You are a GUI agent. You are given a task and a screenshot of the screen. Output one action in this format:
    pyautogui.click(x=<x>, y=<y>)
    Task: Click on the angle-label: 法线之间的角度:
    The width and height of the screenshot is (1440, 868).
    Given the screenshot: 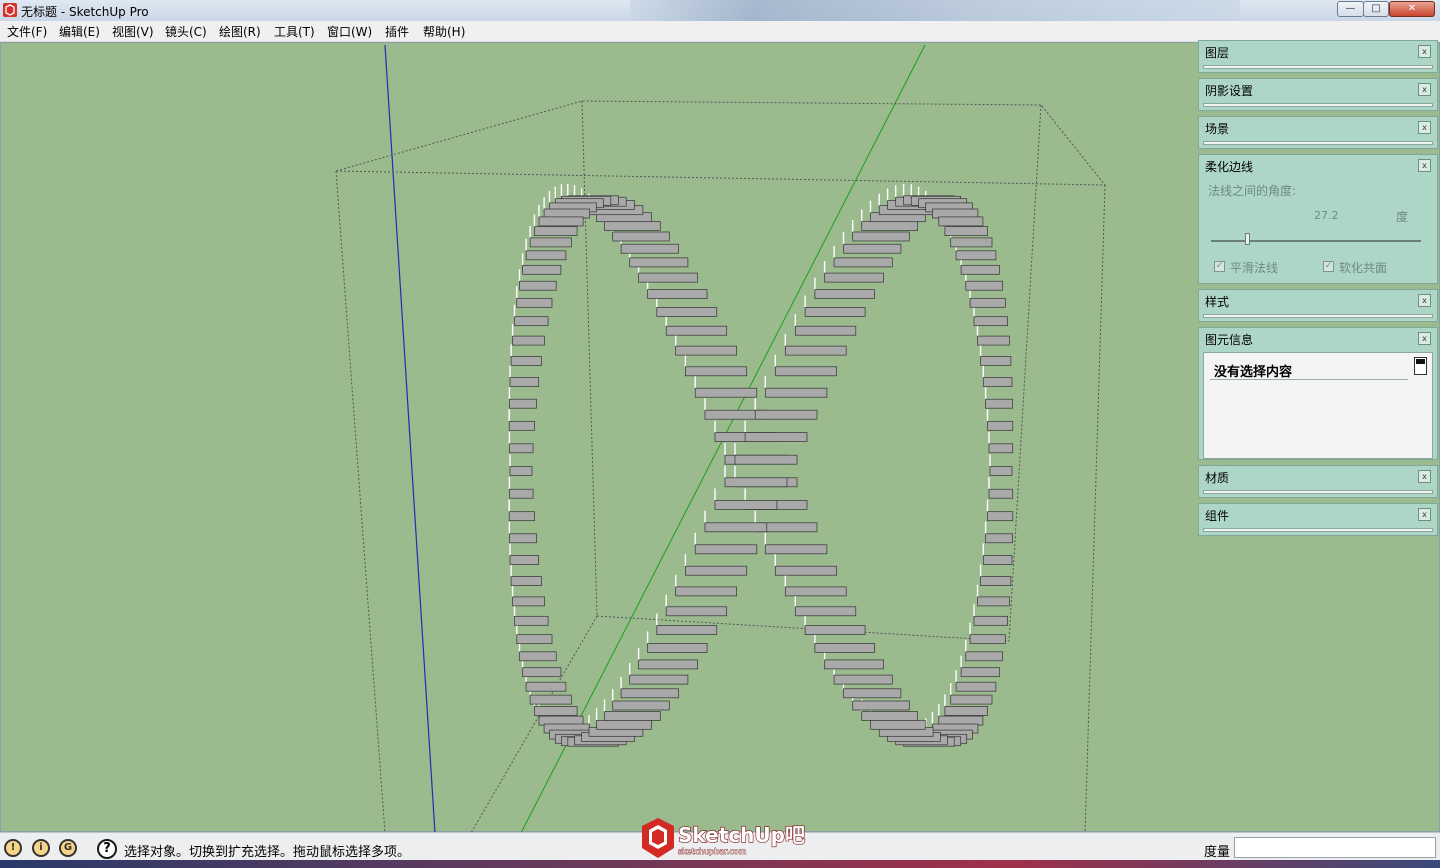 What is the action you would take?
    pyautogui.click(x=1252, y=191)
    